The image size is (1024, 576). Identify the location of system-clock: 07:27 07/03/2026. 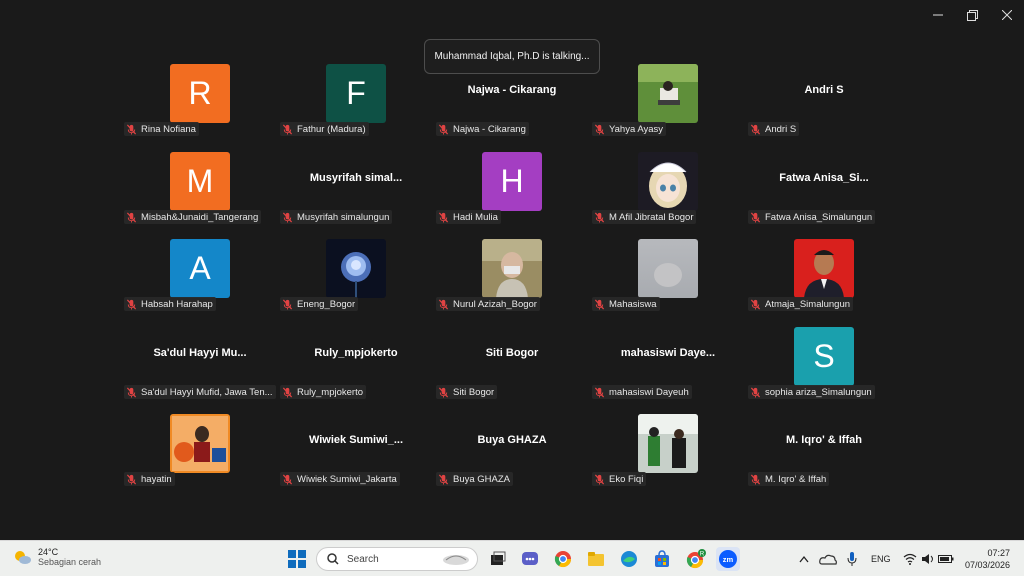
(987, 559).